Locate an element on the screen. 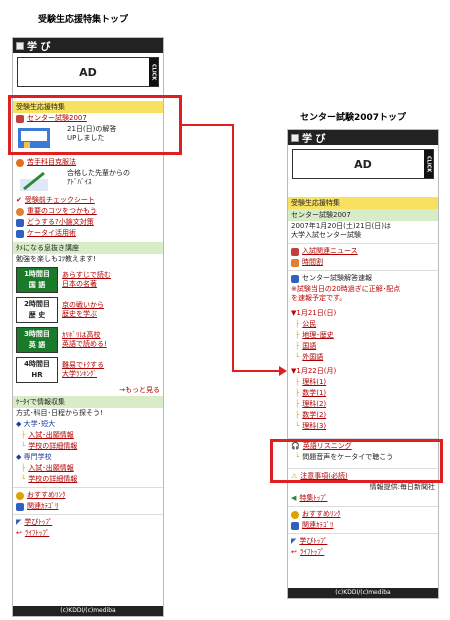 This screenshot has width=450, height=620. course-4: 4時間目 HR 難易でﾄｸする 大学ﾗﾝｷﾝｸﾞ is located at coordinates (88, 370).